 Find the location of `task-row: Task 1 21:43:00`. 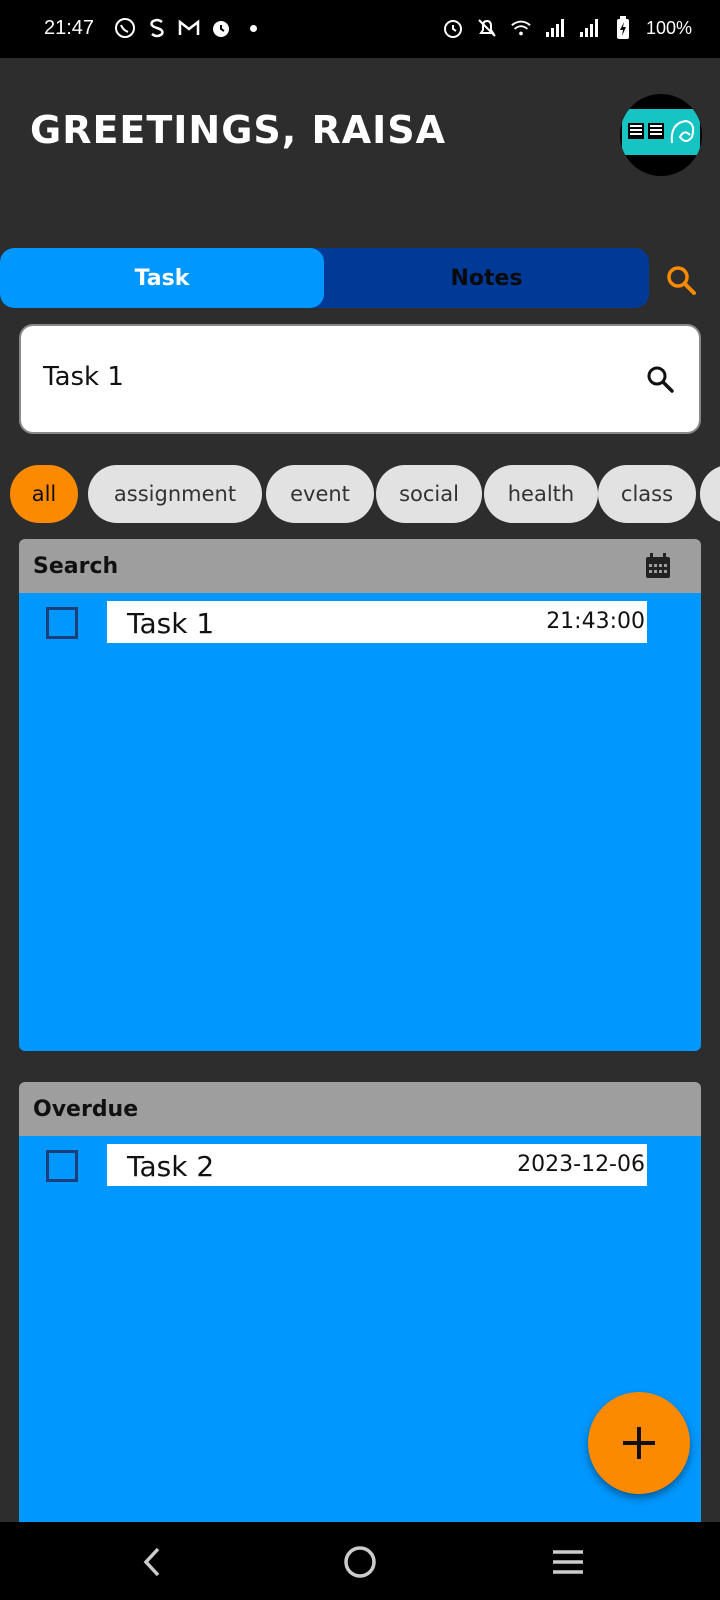

task-row: Task 1 21:43:00 is located at coordinates (360, 623).